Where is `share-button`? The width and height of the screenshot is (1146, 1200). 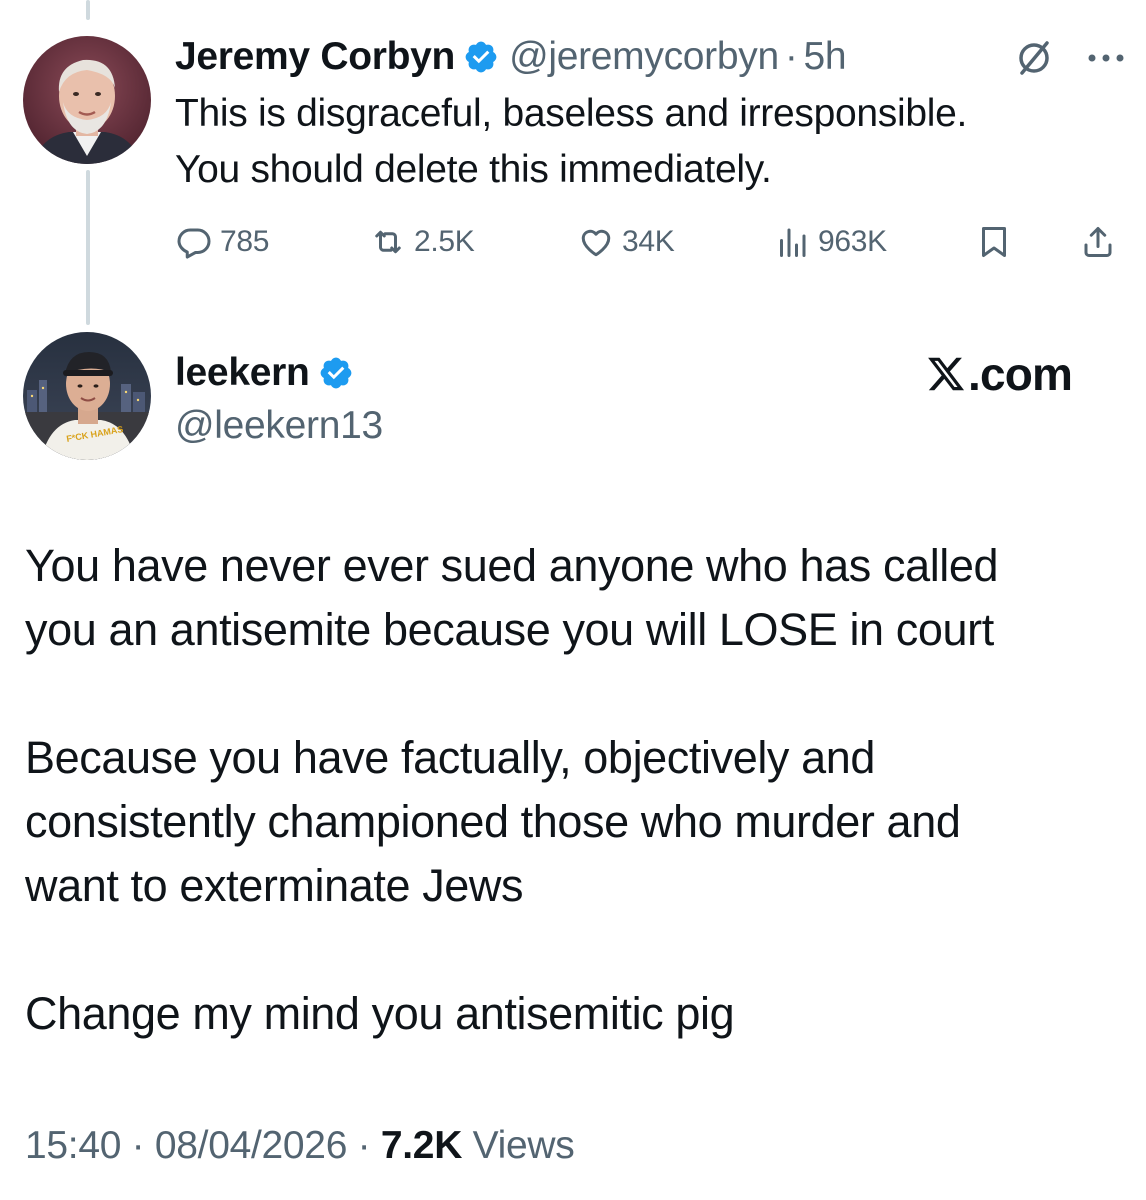 share-button is located at coordinates (1098, 242).